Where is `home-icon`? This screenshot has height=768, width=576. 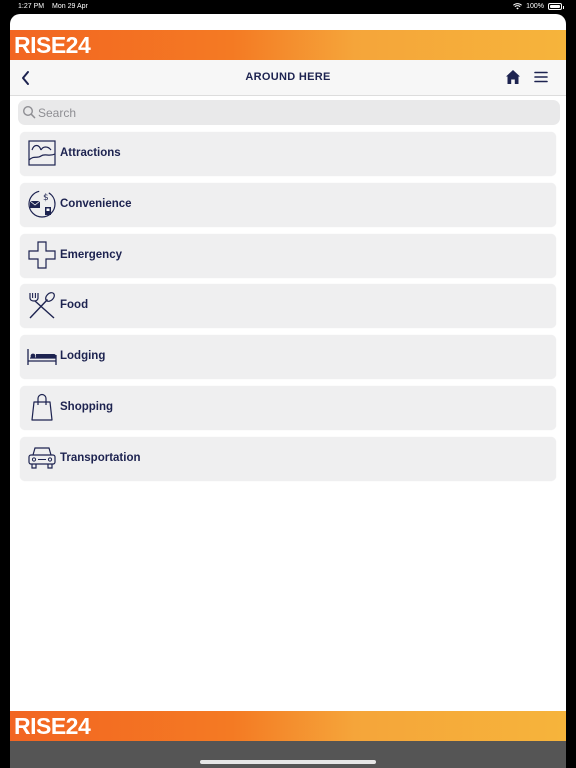
home-icon is located at coordinates (513, 77).